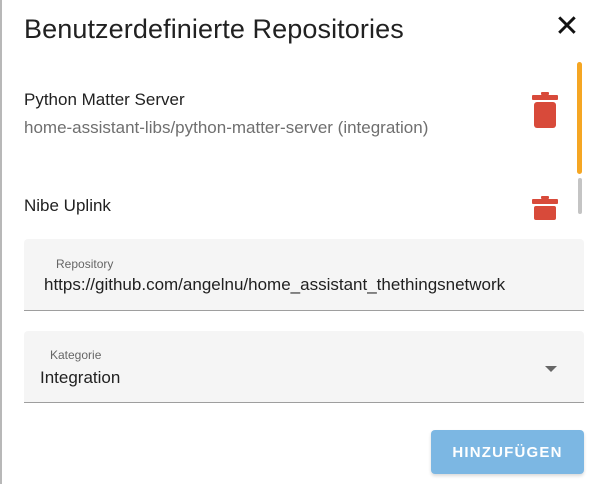  What do you see at coordinates (85, 264) in the screenshot?
I see `repository-field-label: Repository` at bounding box center [85, 264].